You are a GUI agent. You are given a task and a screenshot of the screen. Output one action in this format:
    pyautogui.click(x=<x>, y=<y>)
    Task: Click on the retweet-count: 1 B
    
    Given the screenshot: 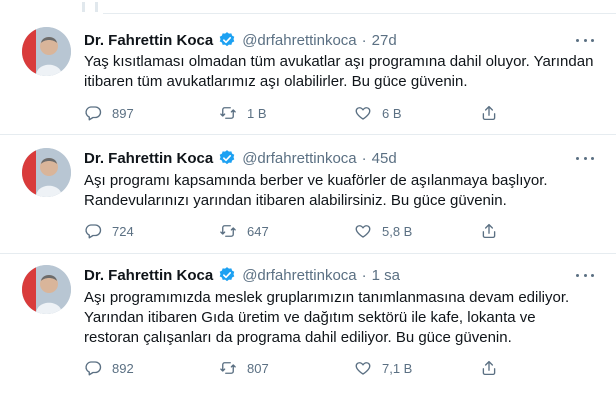 What is the action you would take?
    pyautogui.click(x=257, y=113)
    